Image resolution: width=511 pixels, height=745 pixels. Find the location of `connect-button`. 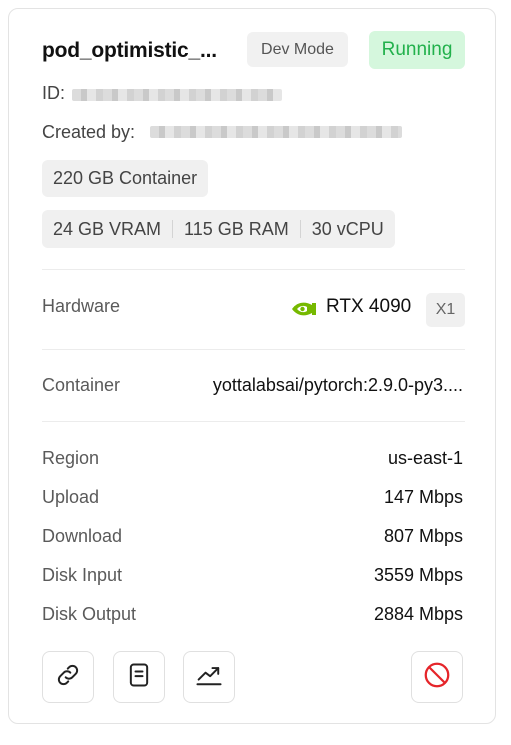

connect-button is located at coordinates (68, 677).